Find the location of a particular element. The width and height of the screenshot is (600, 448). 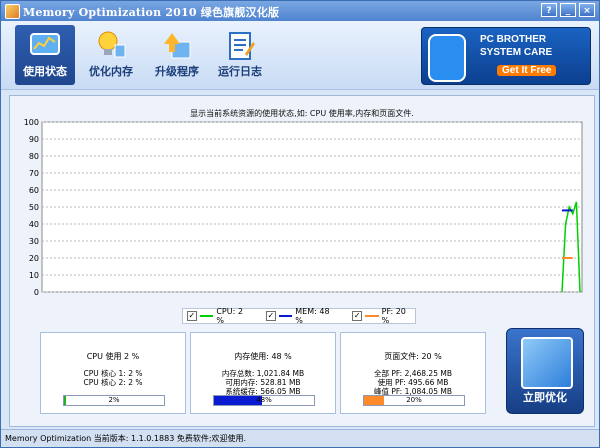

legend-cpu: ✓ CPU: 2 % is located at coordinates (219, 316).